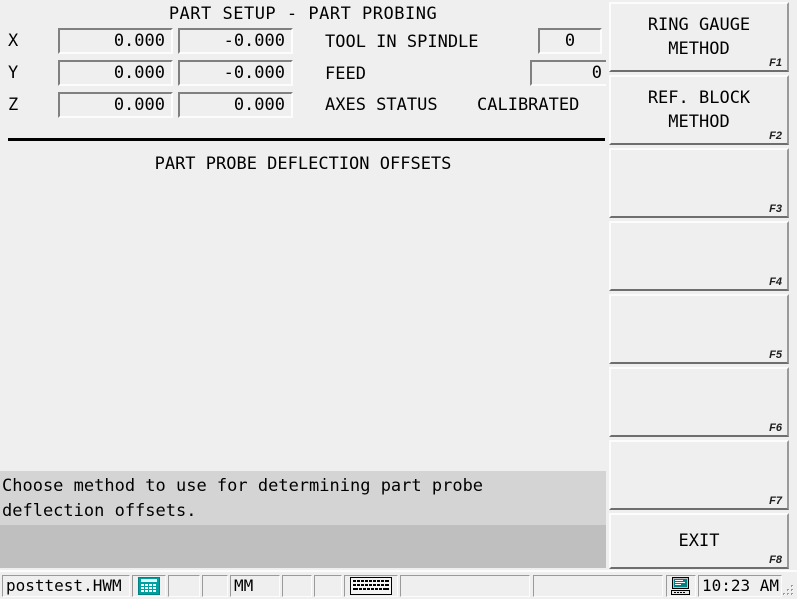  I want to click on fkey-button-f3: F3, so click(699, 183).